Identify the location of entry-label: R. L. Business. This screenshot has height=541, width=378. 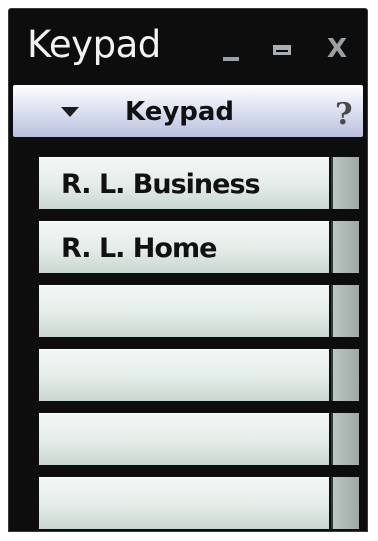
(161, 184).